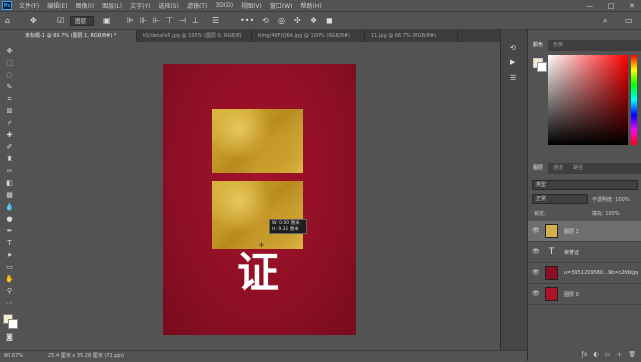 The width and height of the screenshot is (641, 362). I want to click on layer-name: u=3951209580...9b=c2fdkjpg.jpg 8, so click(601, 273).